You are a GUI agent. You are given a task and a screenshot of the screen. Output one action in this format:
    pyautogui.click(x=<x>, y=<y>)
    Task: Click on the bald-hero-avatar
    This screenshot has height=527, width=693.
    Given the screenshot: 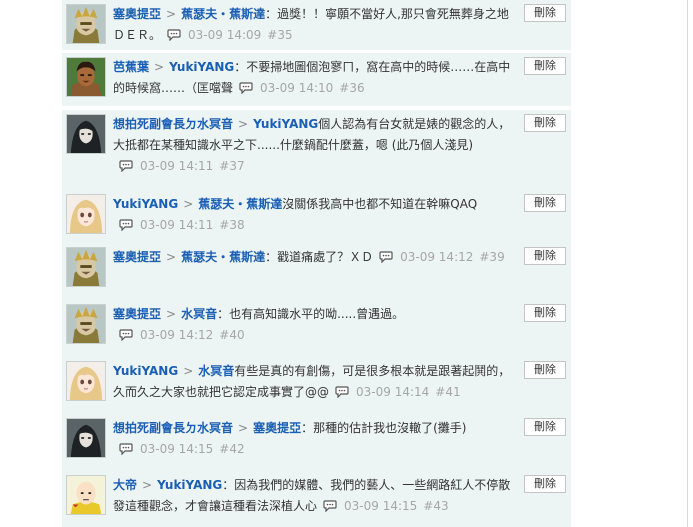 What is the action you would take?
    pyautogui.click(x=86, y=495)
    